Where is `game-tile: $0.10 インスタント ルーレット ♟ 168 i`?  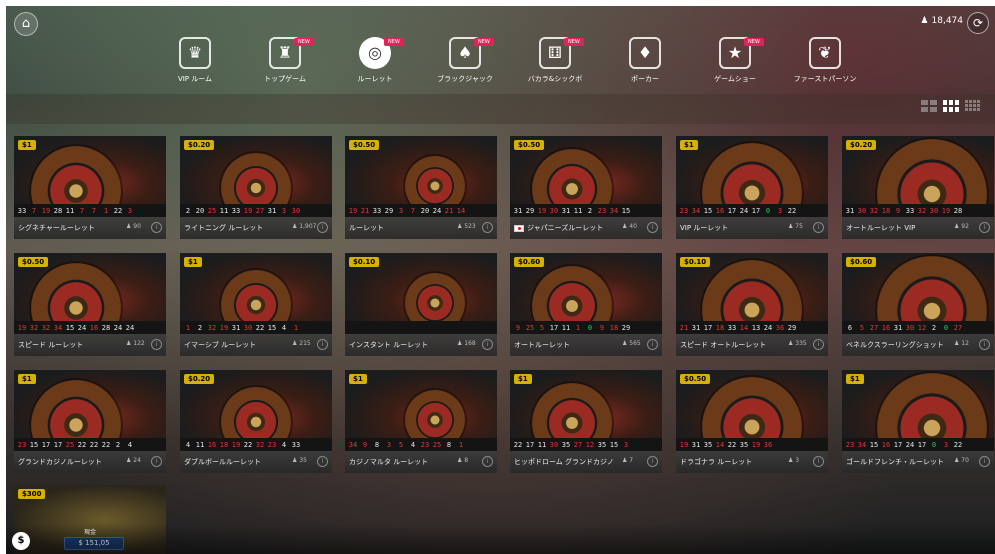 game-tile: $0.10 インスタント ルーレット ♟ 168 i is located at coordinates (421, 304).